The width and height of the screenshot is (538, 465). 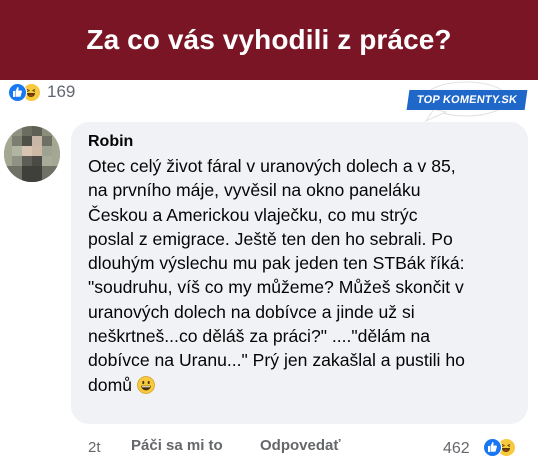 I want to click on comment-reactions, so click(x=499, y=447).